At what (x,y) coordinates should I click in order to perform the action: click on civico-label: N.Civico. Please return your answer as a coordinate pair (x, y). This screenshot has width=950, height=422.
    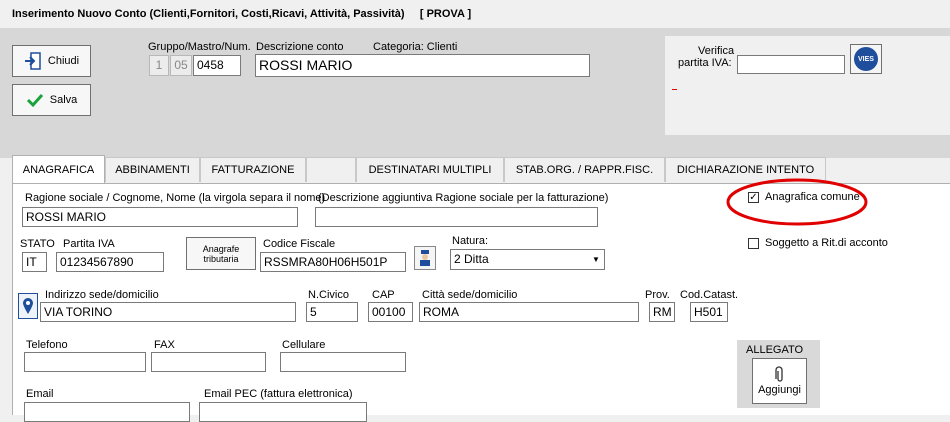
    Looking at the image, I should click on (328, 295).